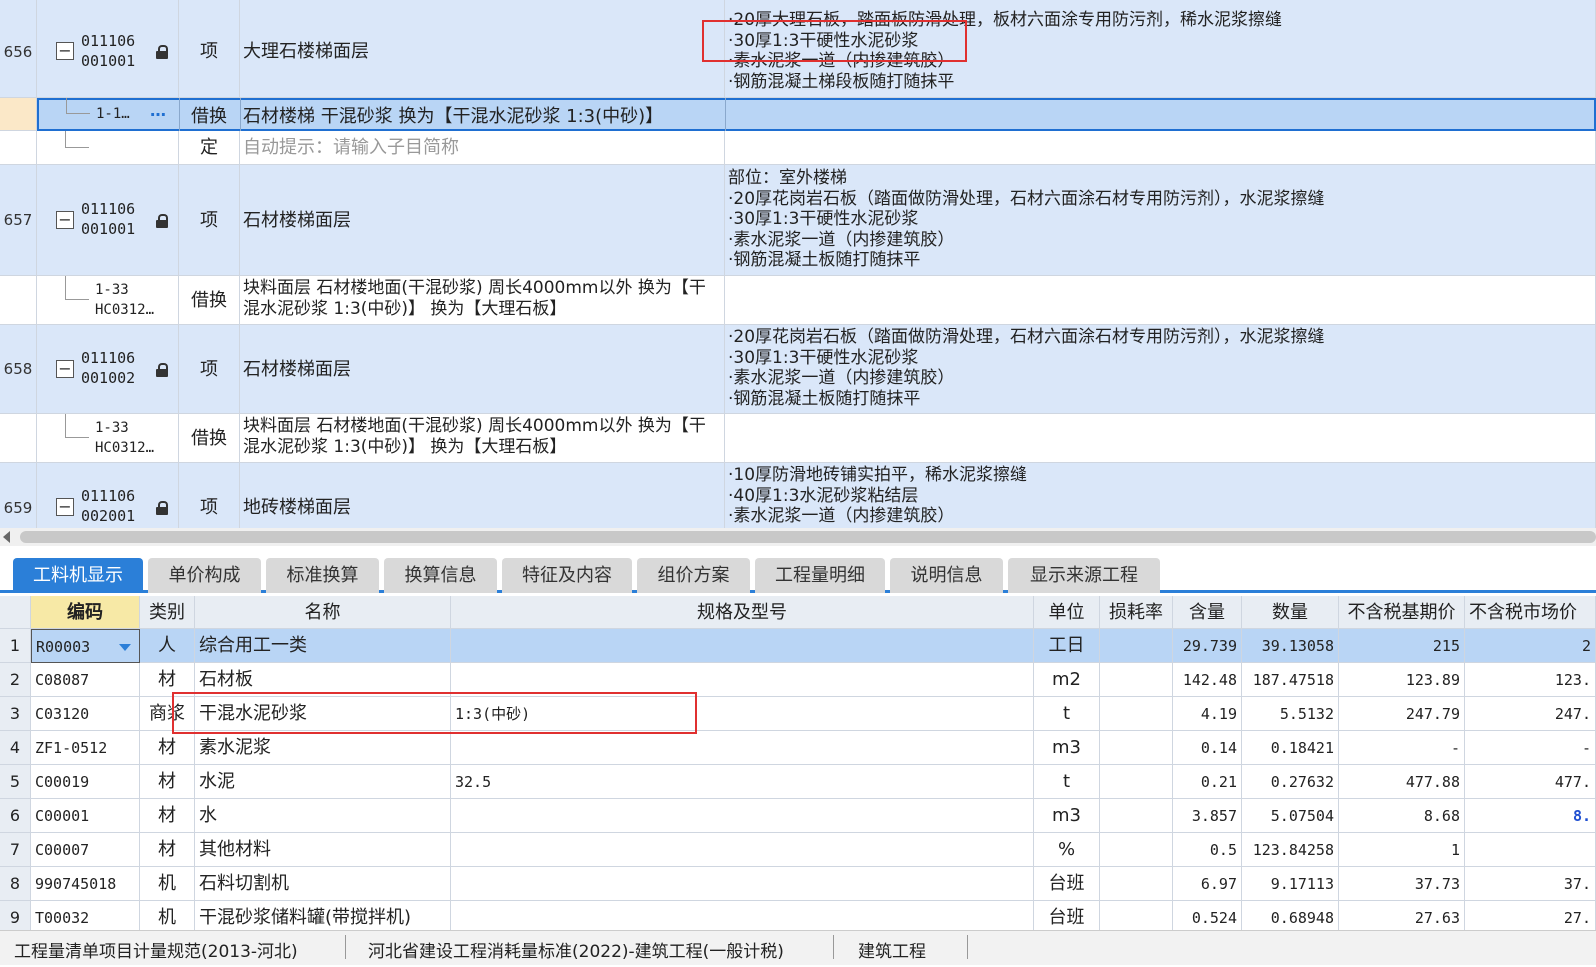 The width and height of the screenshot is (1596, 967). What do you see at coordinates (1290, 884) in the screenshot?
I see `cell-quantity: 9.17113` at bounding box center [1290, 884].